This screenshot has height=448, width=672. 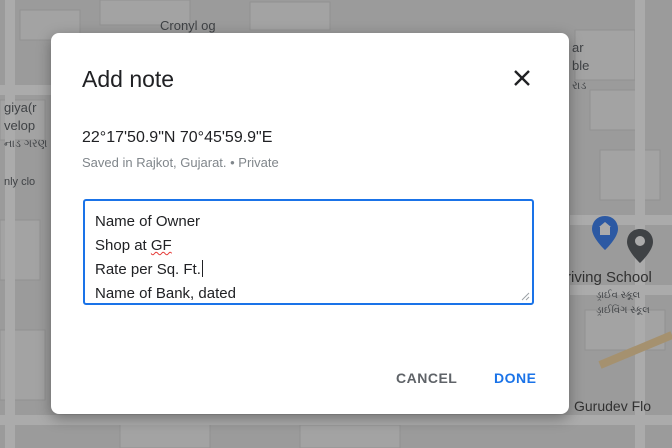 I want to click on misspelled-word: GF, so click(x=161, y=245).